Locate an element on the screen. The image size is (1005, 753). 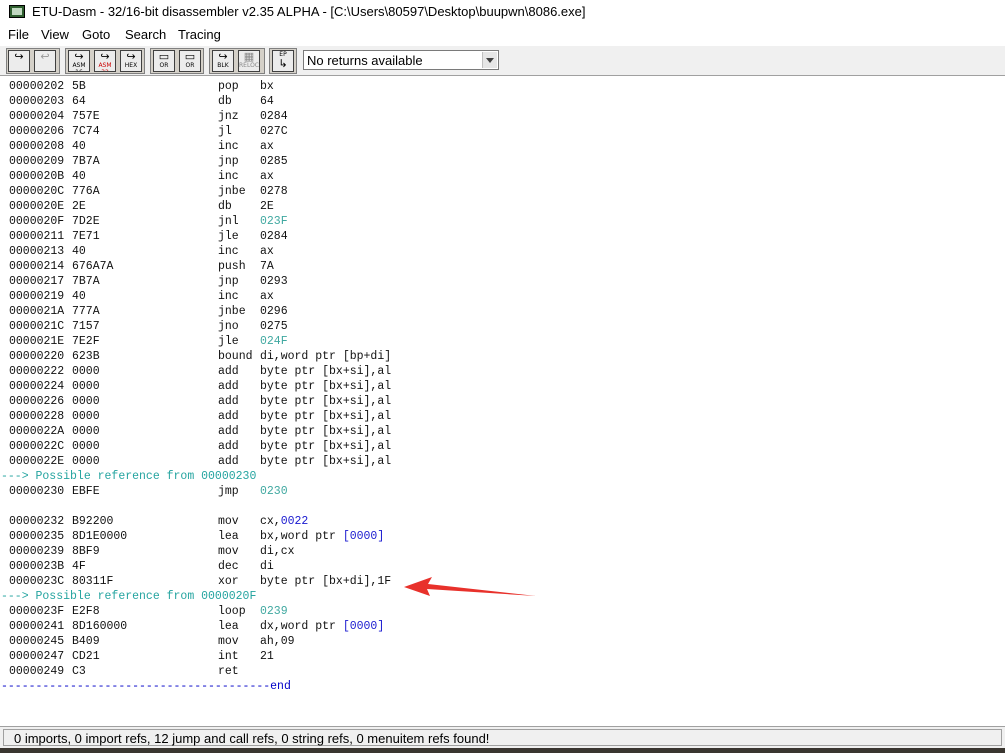
returns-combobox: No returns available is located at coordinates (401, 60).